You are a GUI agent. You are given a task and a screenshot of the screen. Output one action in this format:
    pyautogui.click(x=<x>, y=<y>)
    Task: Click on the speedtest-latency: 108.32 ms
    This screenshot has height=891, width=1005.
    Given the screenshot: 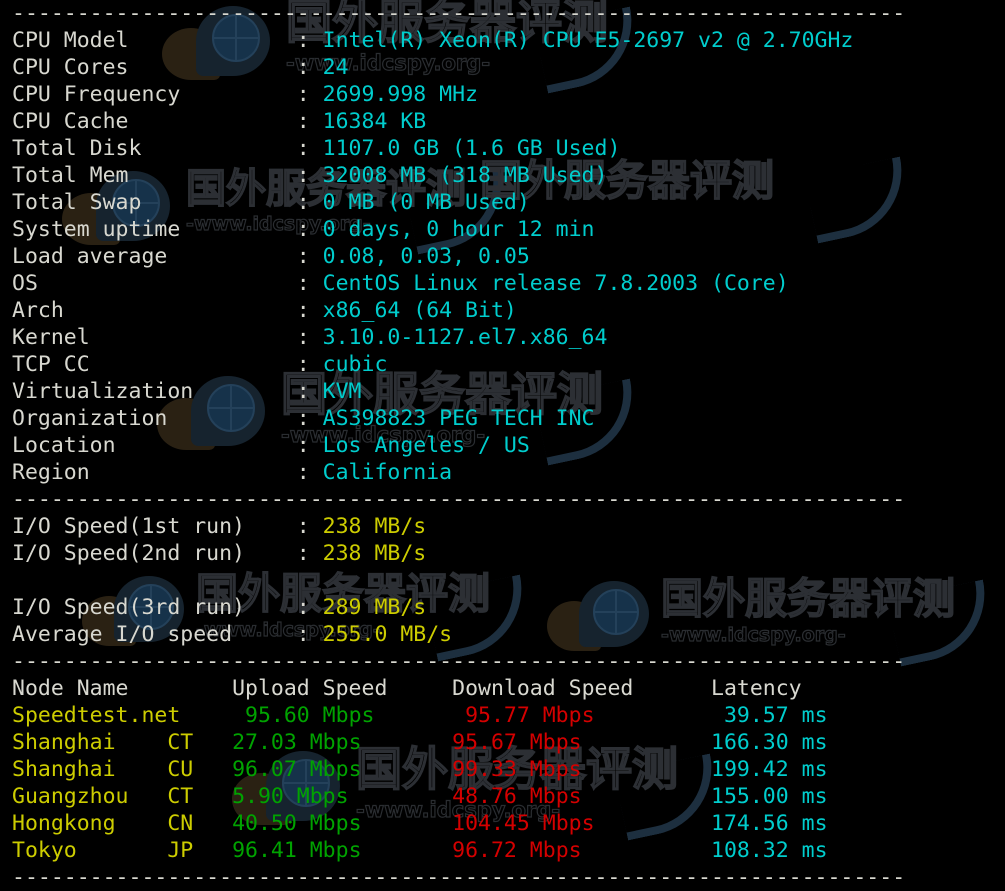 What is the action you would take?
    pyautogui.click(x=769, y=850)
    